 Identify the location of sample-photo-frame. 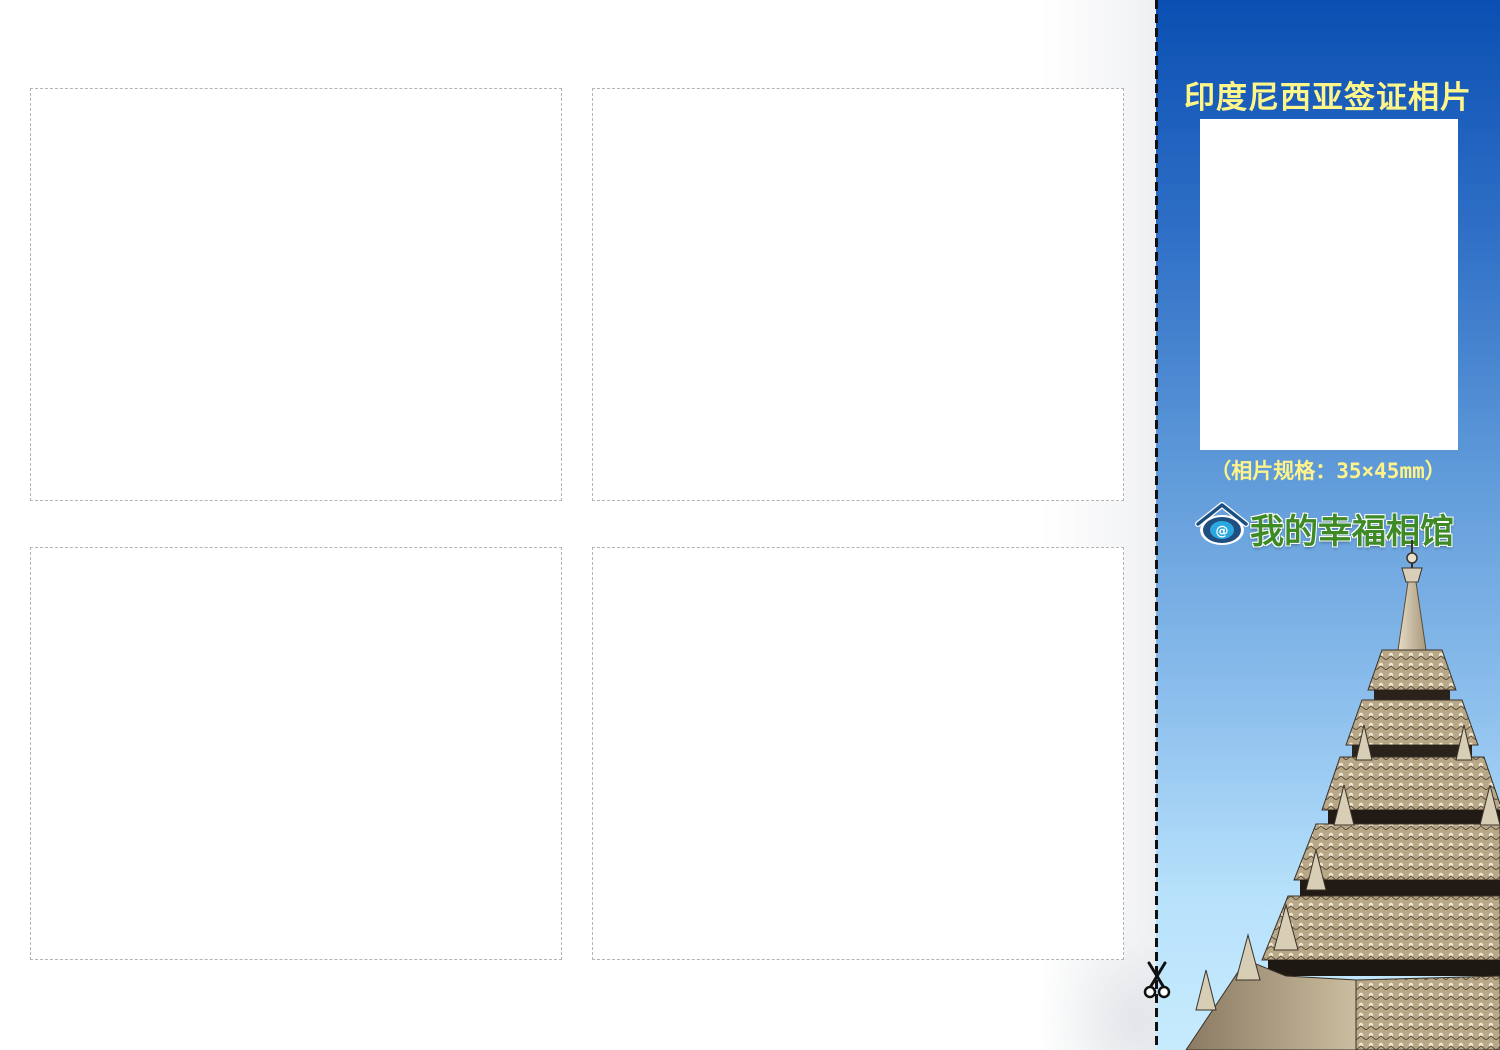
(1329, 284).